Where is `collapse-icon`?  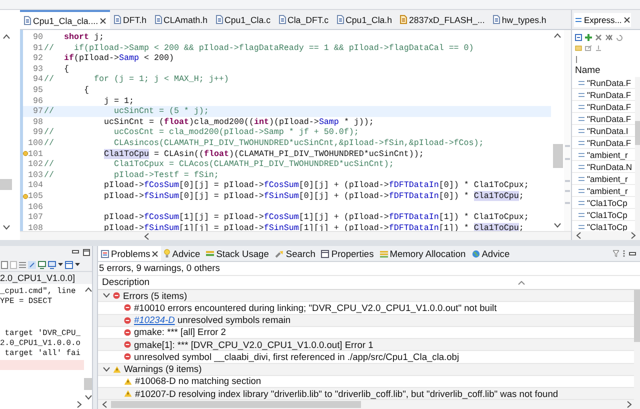
collapse-icon is located at coordinates (578, 37).